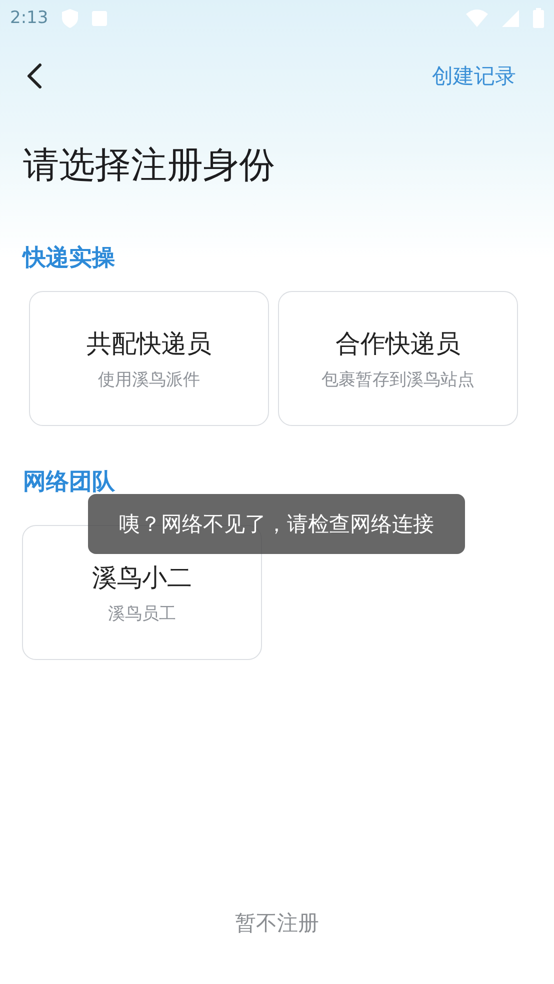 This screenshot has height=984, width=554. What do you see at coordinates (510, 18) in the screenshot?
I see `signal-icon` at bounding box center [510, 18].